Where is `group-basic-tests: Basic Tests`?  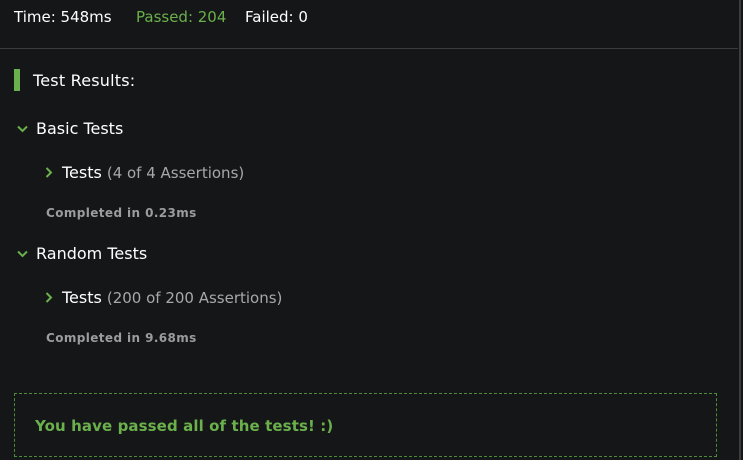
group-basic-tests: Basic Tests is located at coordinates (70, 128).